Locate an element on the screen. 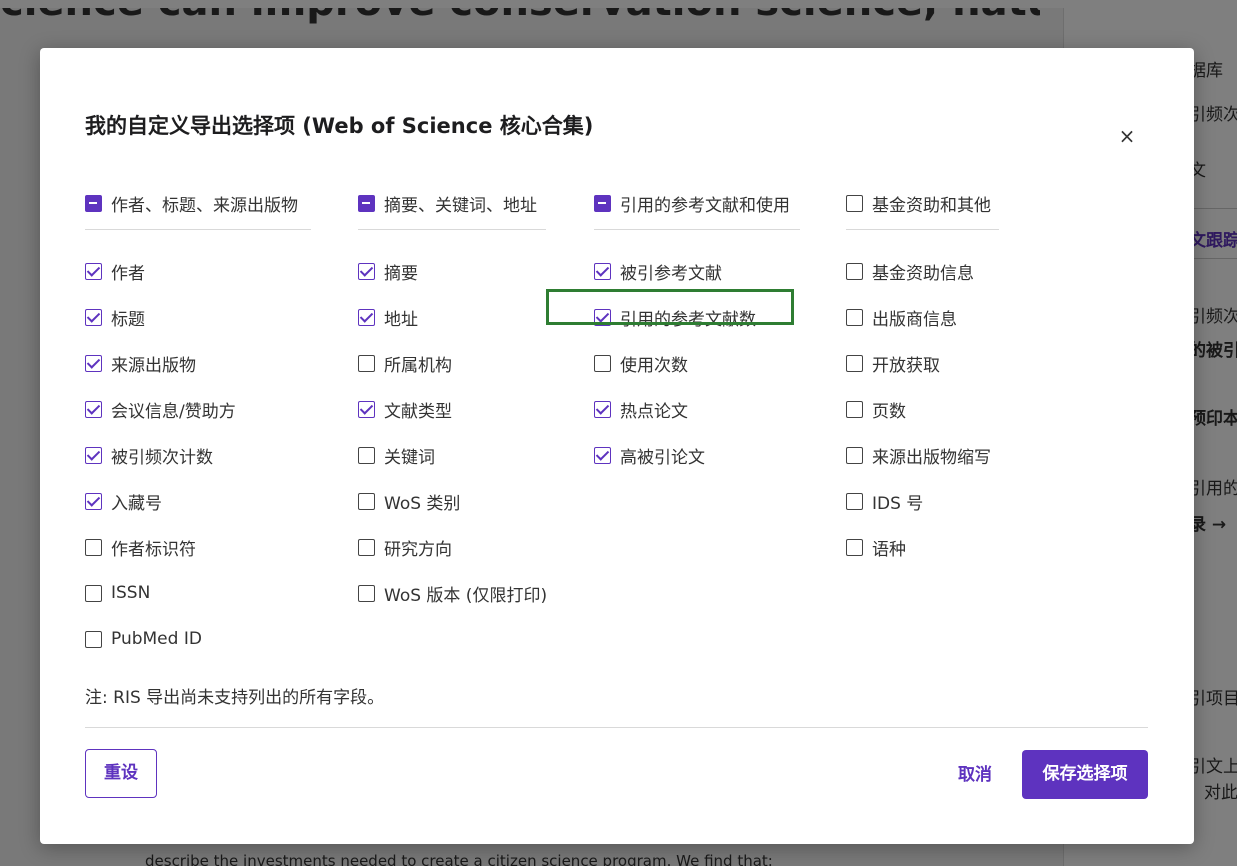 This screenshot has width=1237, height=866. option-row: 来源出版物缩写 is located at coordinates (922, 455).